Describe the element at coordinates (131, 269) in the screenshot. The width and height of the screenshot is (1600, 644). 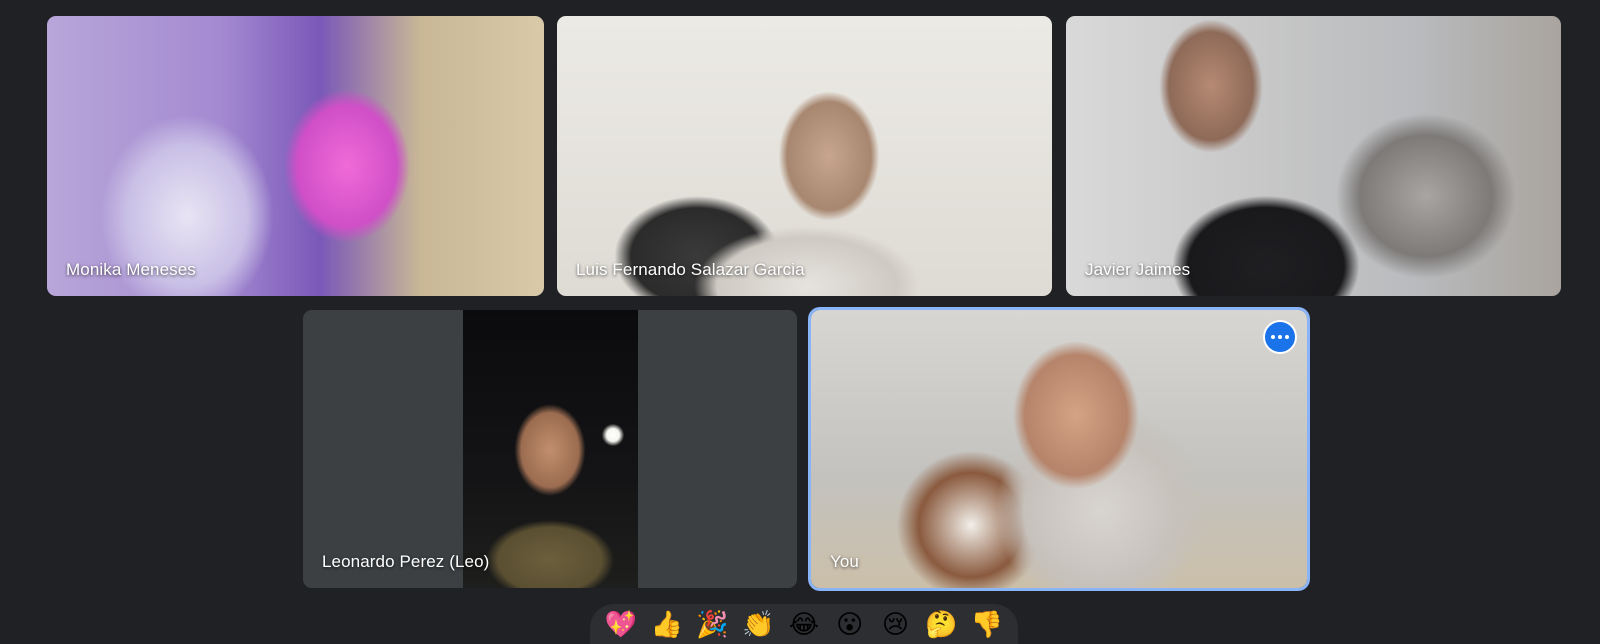
I see `participant-name: Monika Meneses` at that location.